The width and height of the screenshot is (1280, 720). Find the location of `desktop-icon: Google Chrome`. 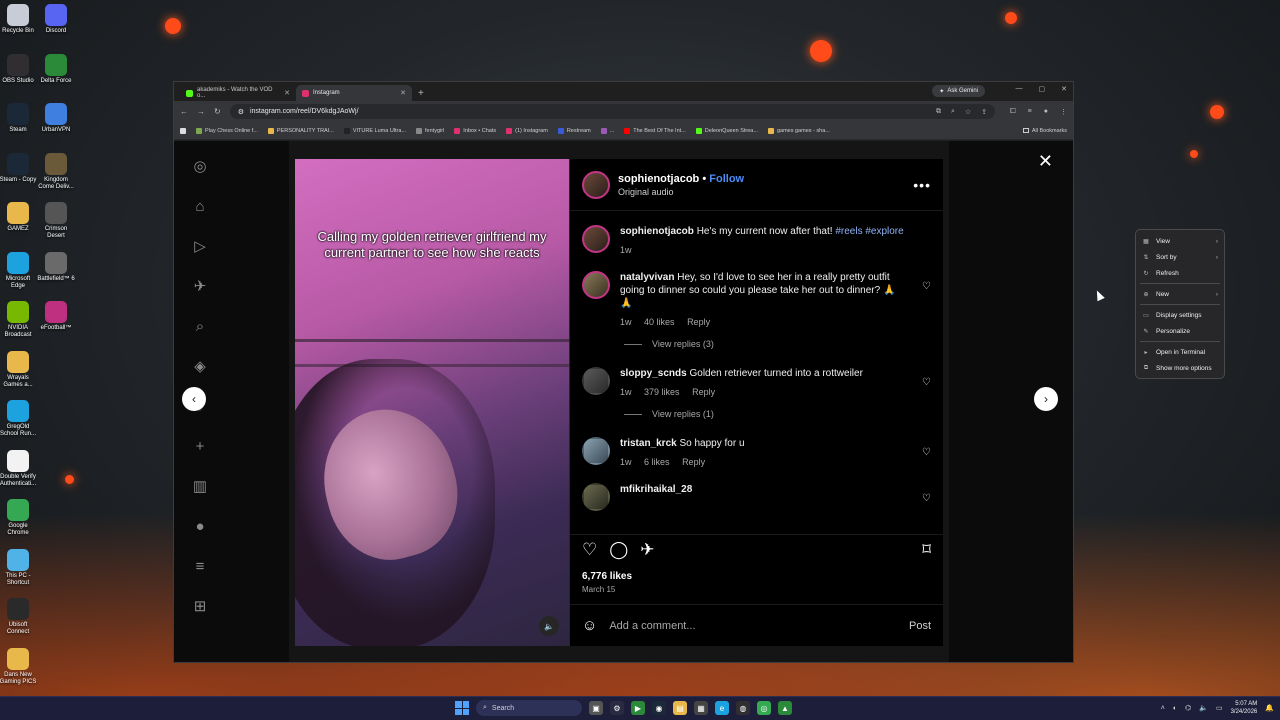

desktop-icon: Google Chrome is located at coordinates (19, 518).